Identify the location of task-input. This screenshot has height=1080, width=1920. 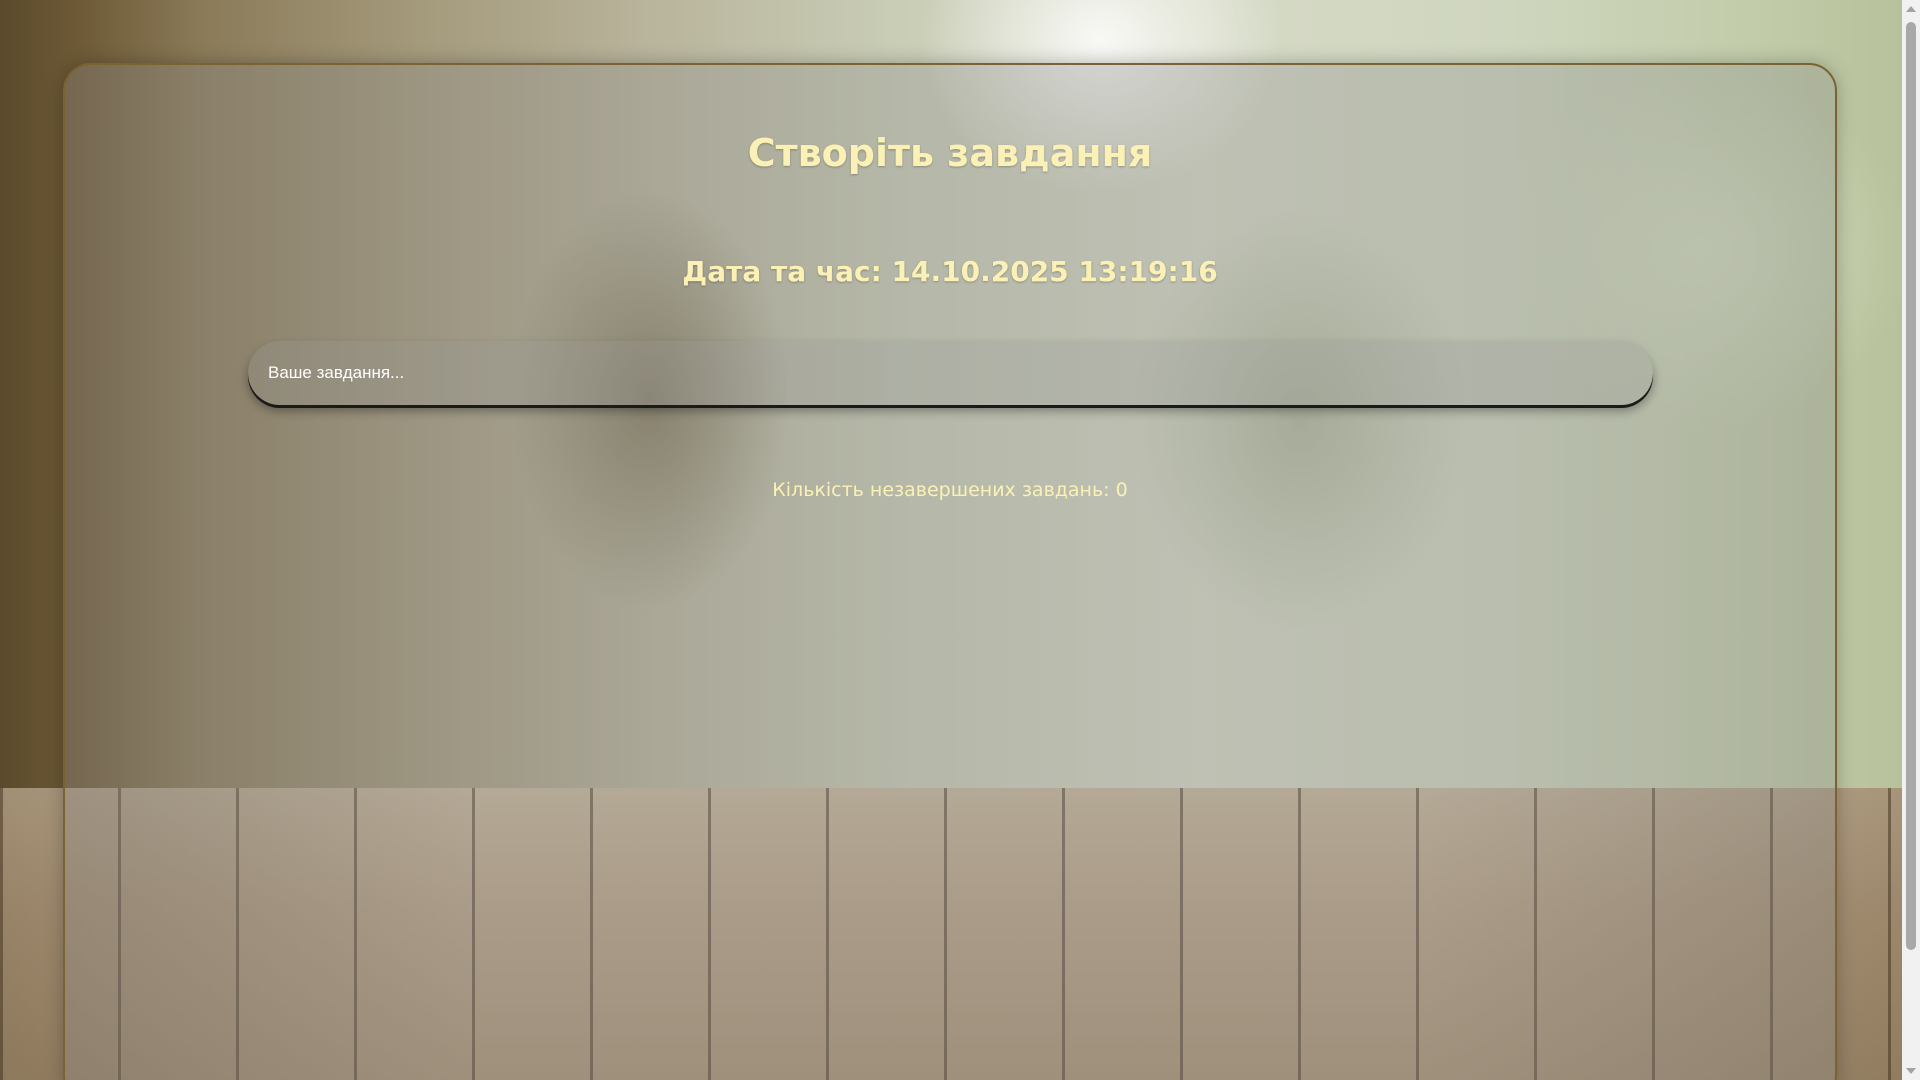
(950, 373).